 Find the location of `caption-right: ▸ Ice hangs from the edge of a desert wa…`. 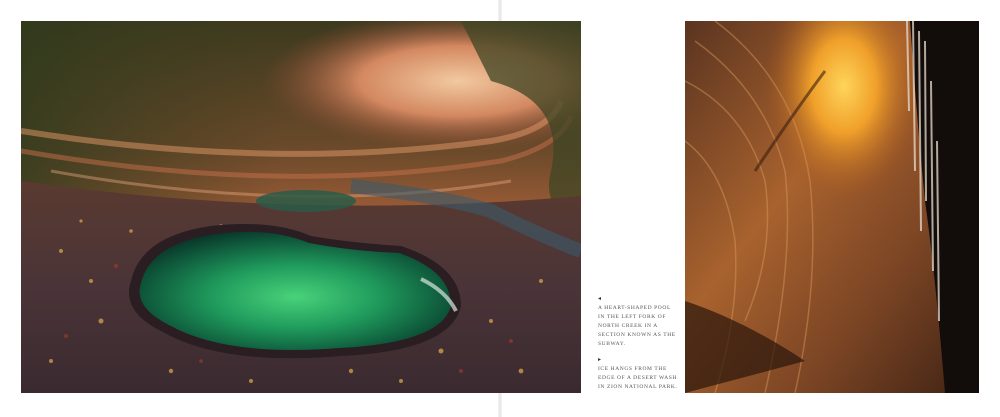

caption-right: ▸ Ice hangs from the edge of a desert wa… is located at coordinates (638, 374).